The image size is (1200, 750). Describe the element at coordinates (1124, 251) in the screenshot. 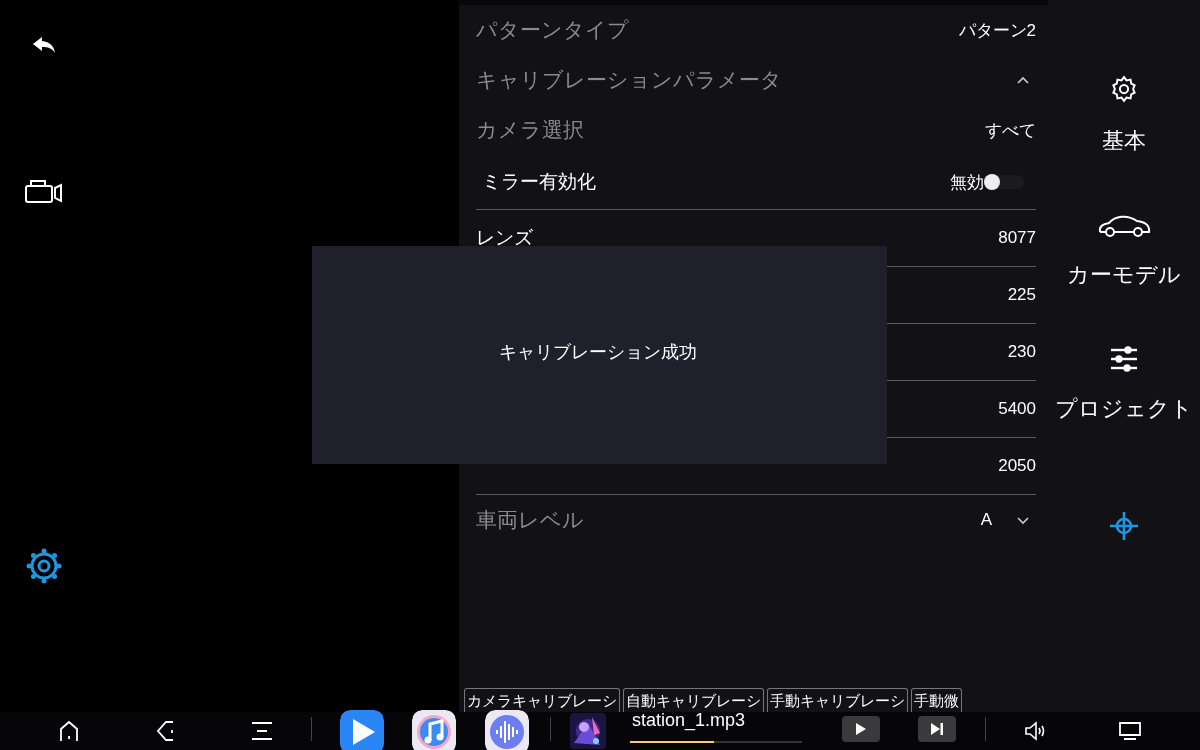

I see `nav-item: カーモデル` at that location.